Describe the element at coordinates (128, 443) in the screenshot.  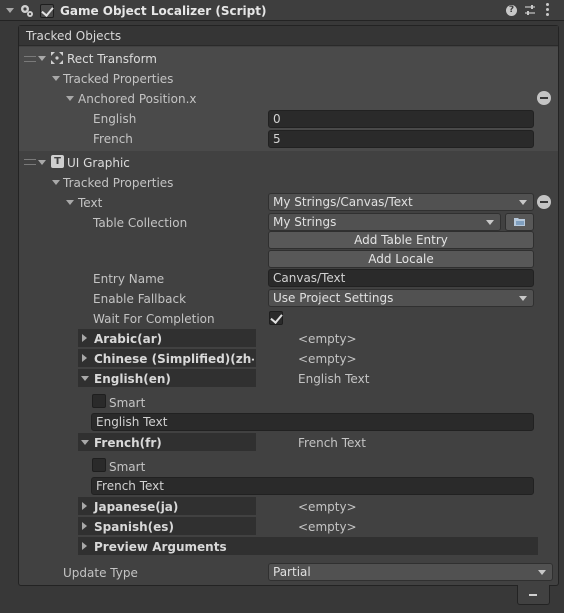
I see `locale-name: French(fr)` at that location.